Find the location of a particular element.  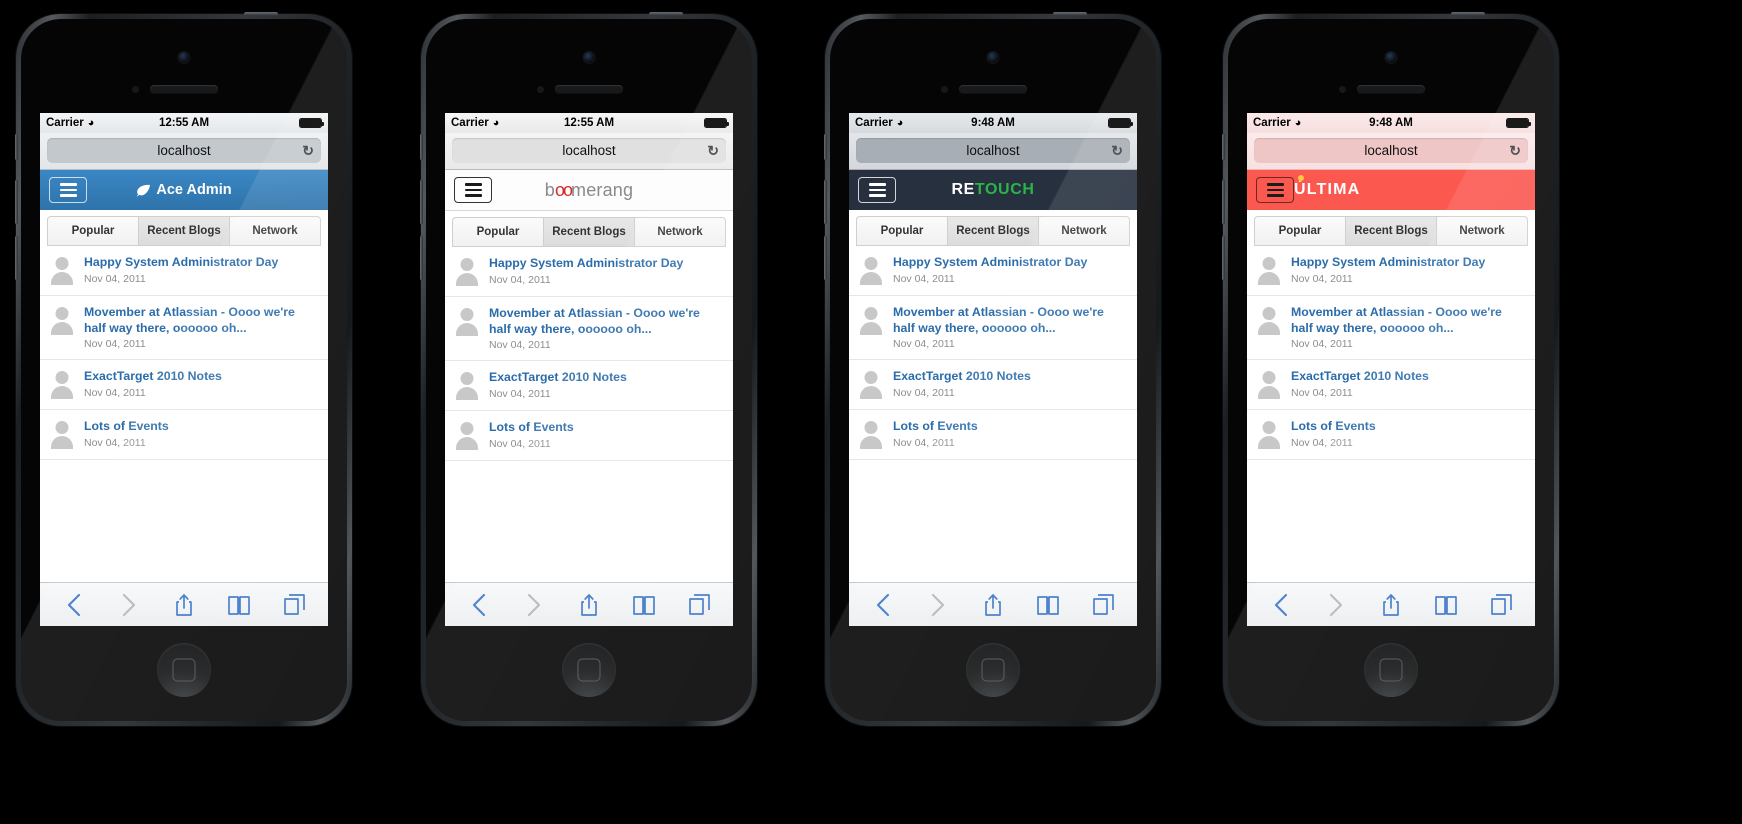

carrier-label: Carrier is located at coordinates (65, 123).